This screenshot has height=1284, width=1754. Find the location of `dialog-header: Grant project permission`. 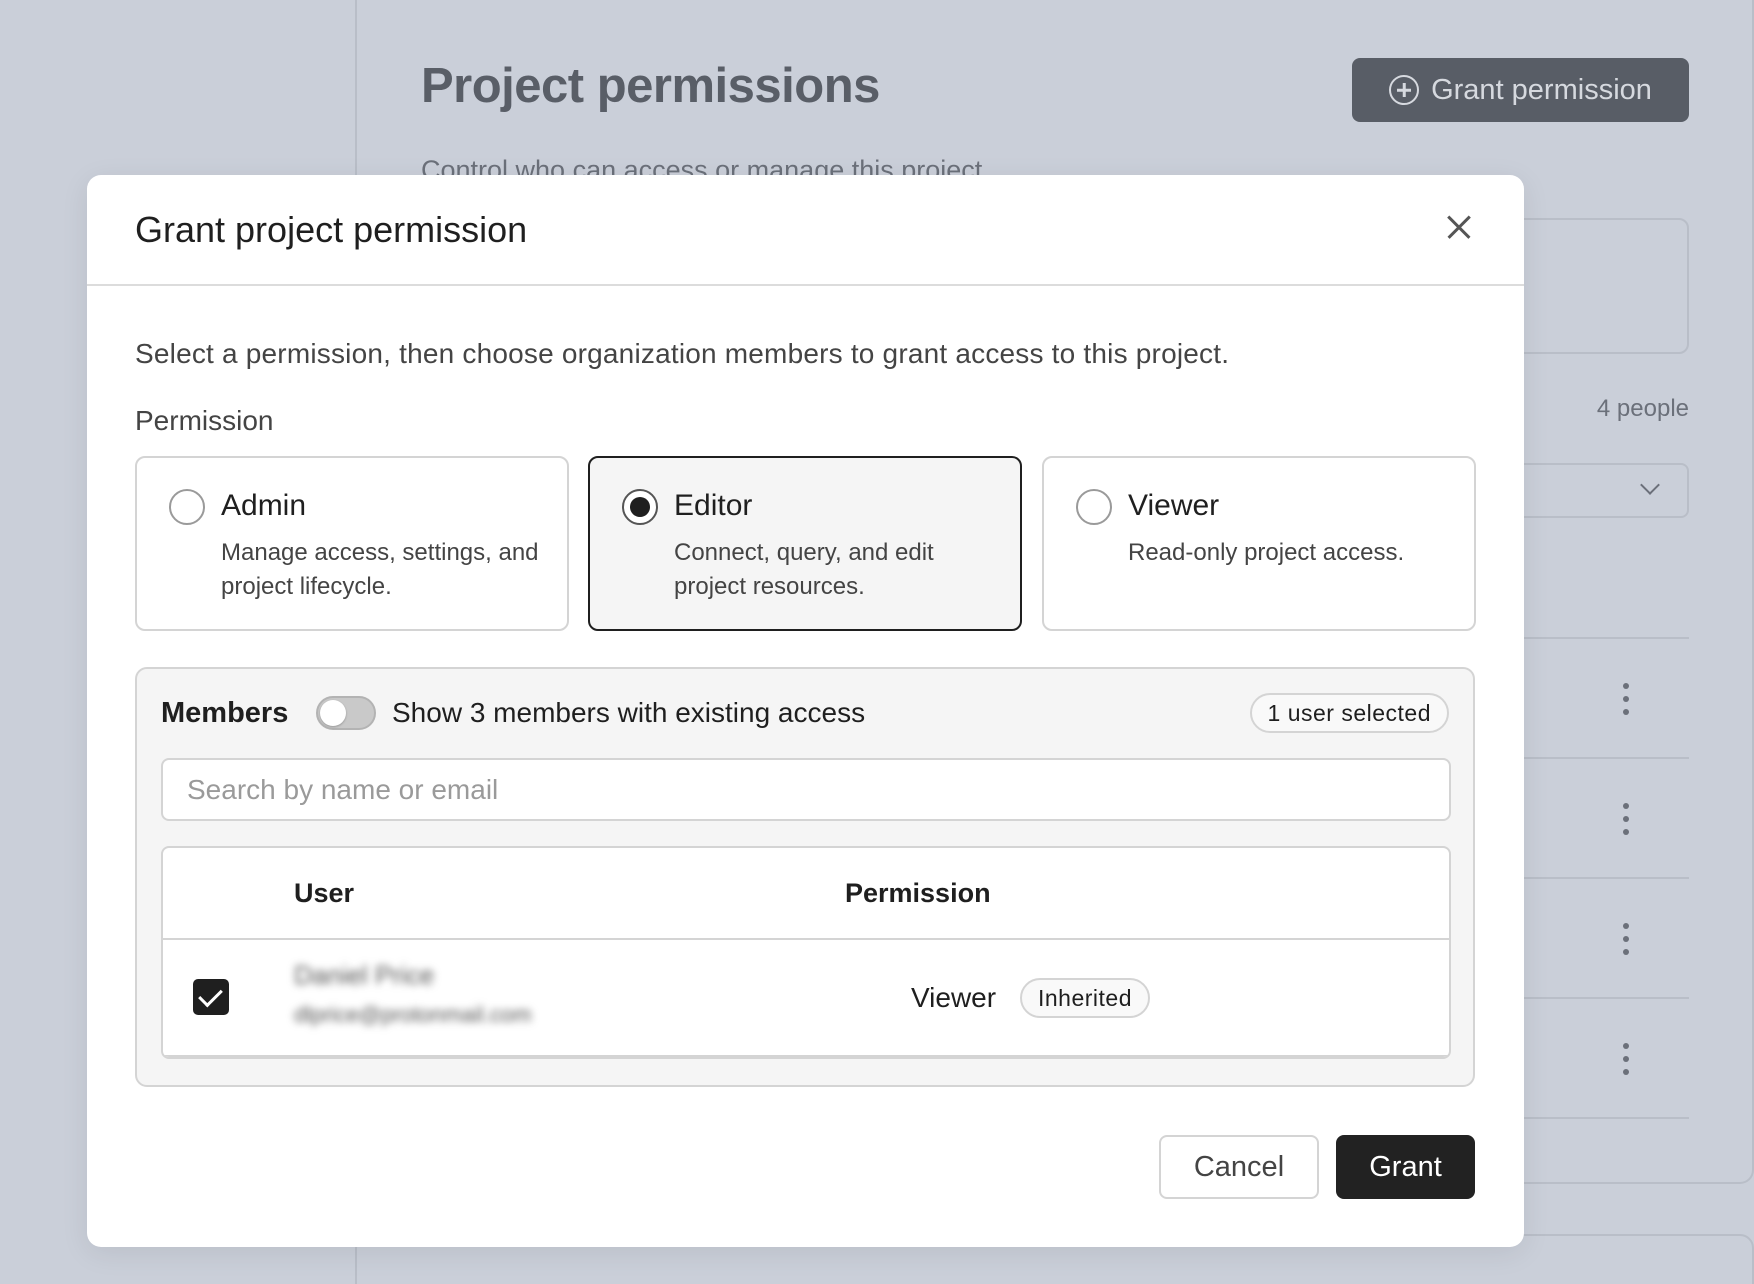

dialog-header: Grant project permission is located at coordinates (805, 230).